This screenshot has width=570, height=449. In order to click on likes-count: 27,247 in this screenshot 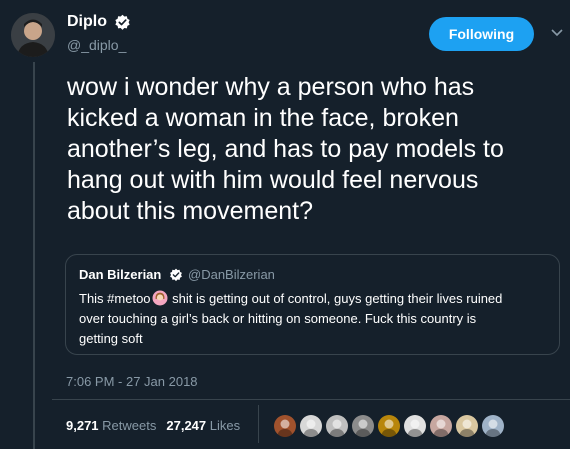, I will do `click(186, 425)`.